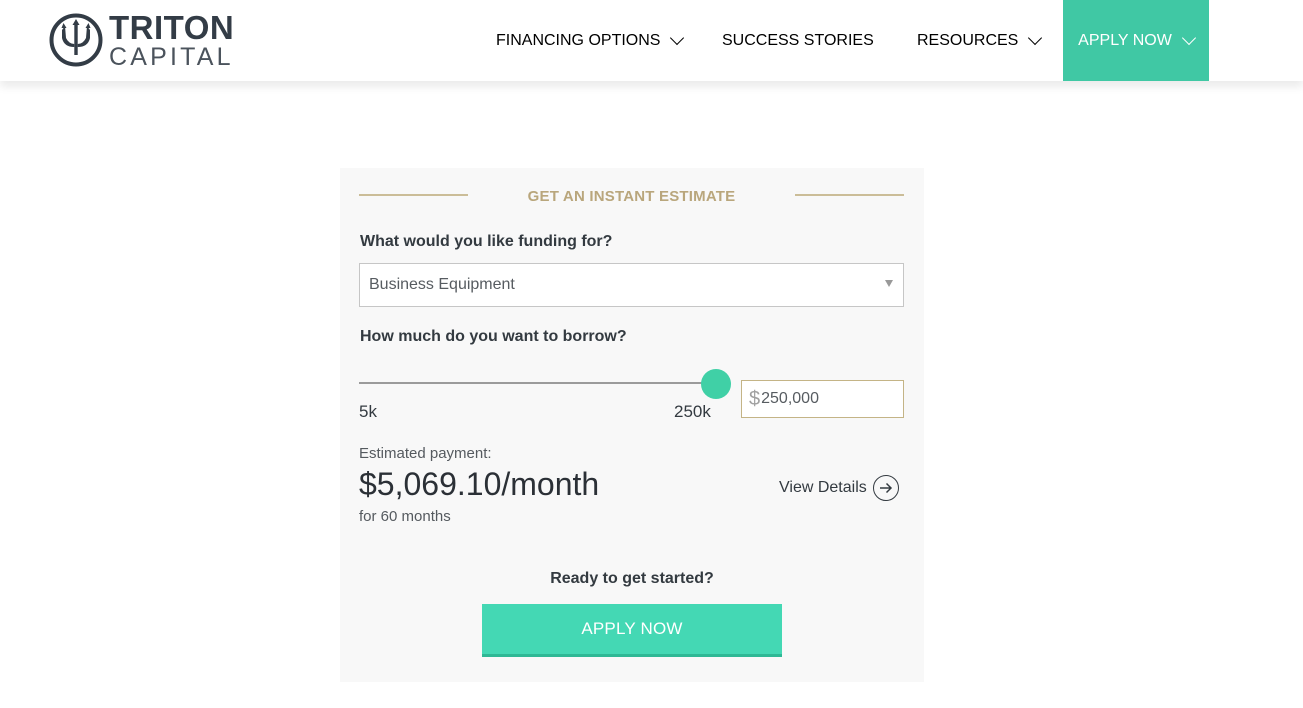 The height and width of the screenshot is (708, 1303). Describe the element at coordinates (479, 484) in the screenshot. I see `estimated-payment-value: $5,069.10/month` at that location.